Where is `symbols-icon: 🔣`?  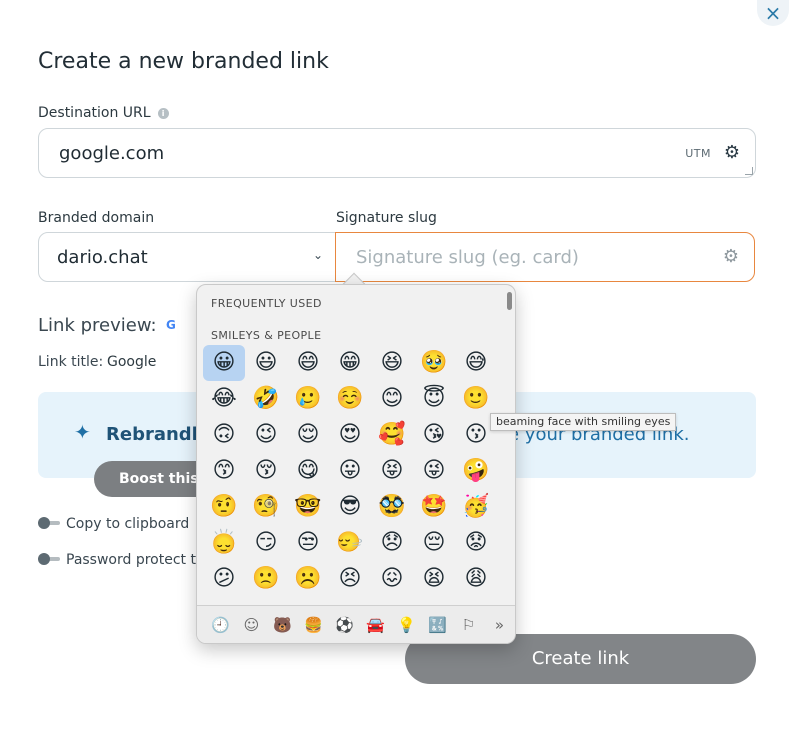 symbols-icon: 🔣 is located at coordinates (437, 624).